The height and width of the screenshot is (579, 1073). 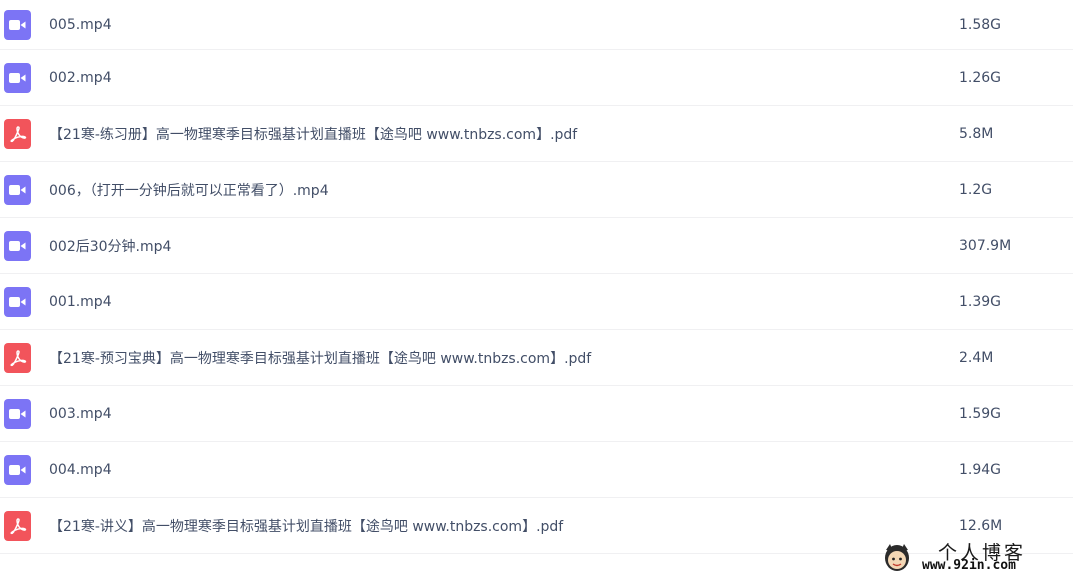 What do you see at coordinates (971, 557) in the screenshot?
I see `blog-watermark: 个人博客 www.92in.com` at bounding box center [971, 557].